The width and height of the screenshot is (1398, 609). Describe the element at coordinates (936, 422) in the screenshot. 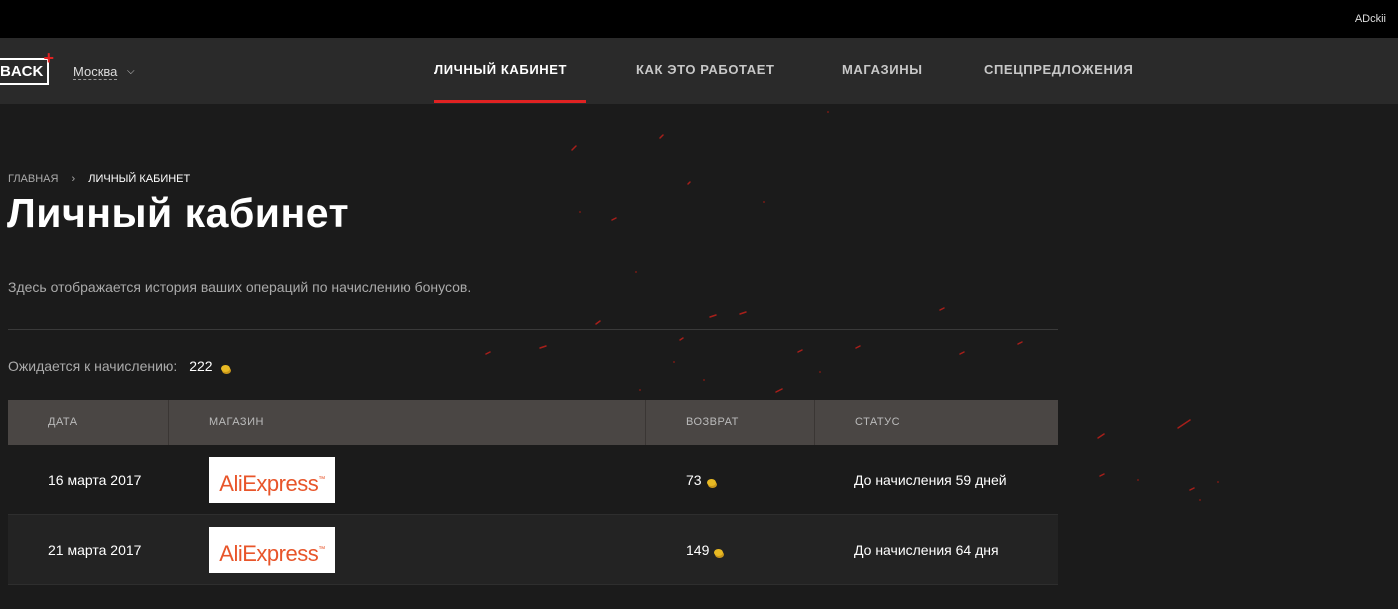

I see `column-header-status: СТАТУС` at that location.